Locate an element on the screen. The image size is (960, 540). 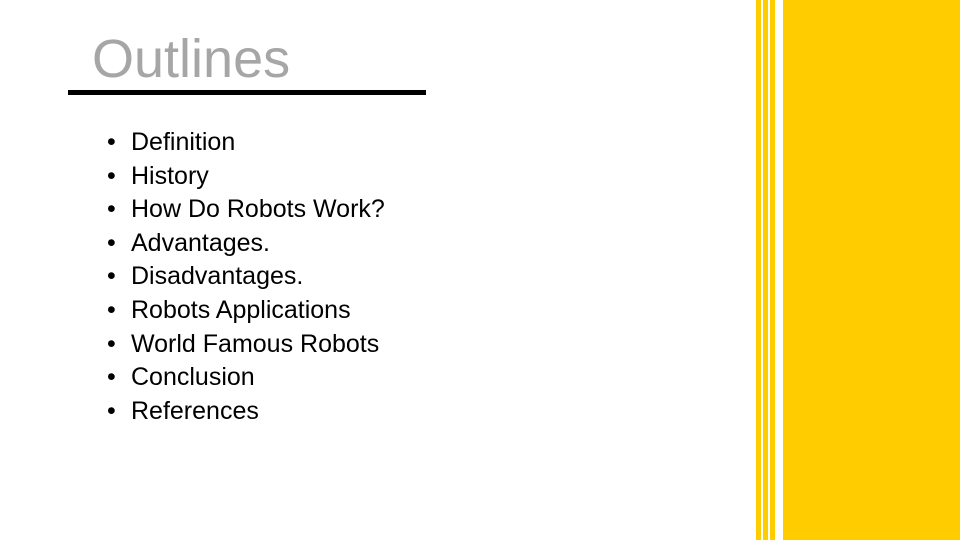
list-item: • World Famous Robots is located at coordinates (246, 345).